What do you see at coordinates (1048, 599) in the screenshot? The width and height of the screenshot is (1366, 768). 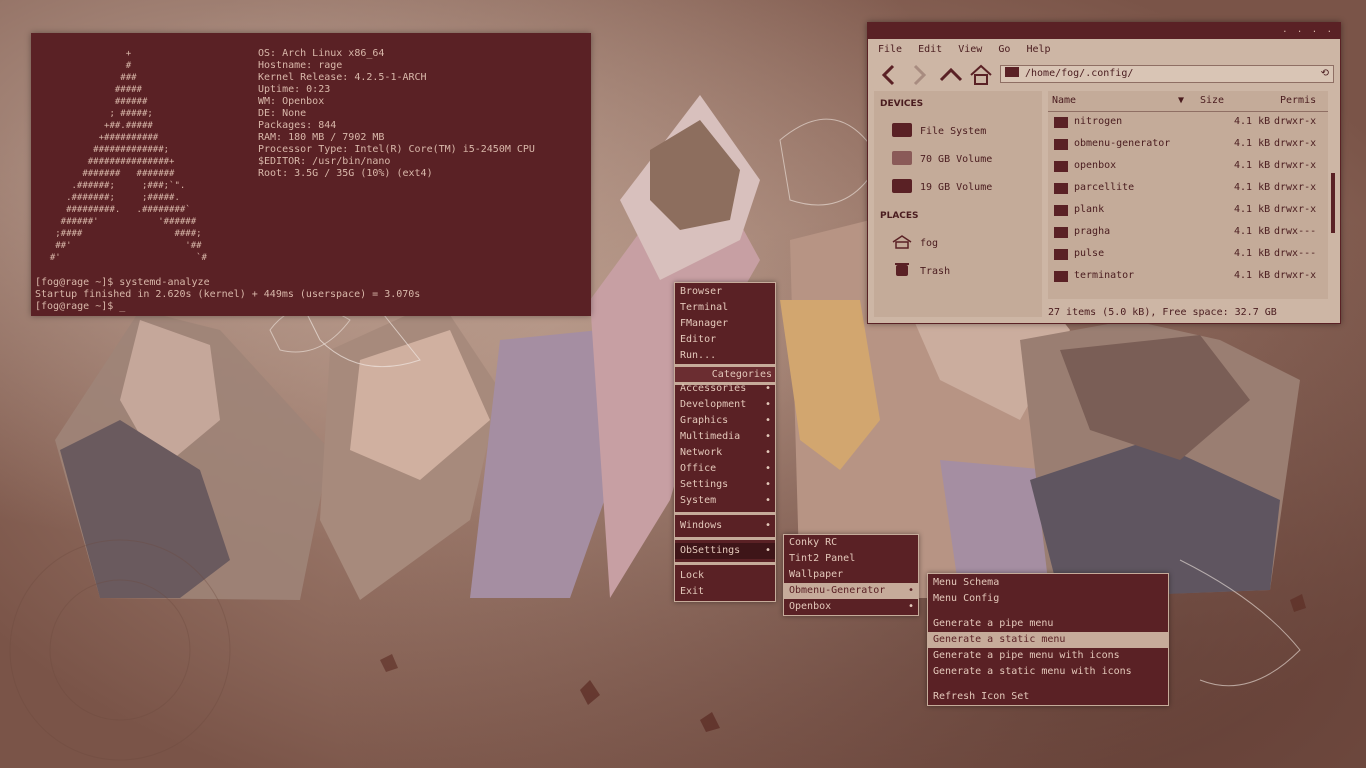 I see `menu-item-menu-config: Menu Config` at bounding box center [1048, 599].